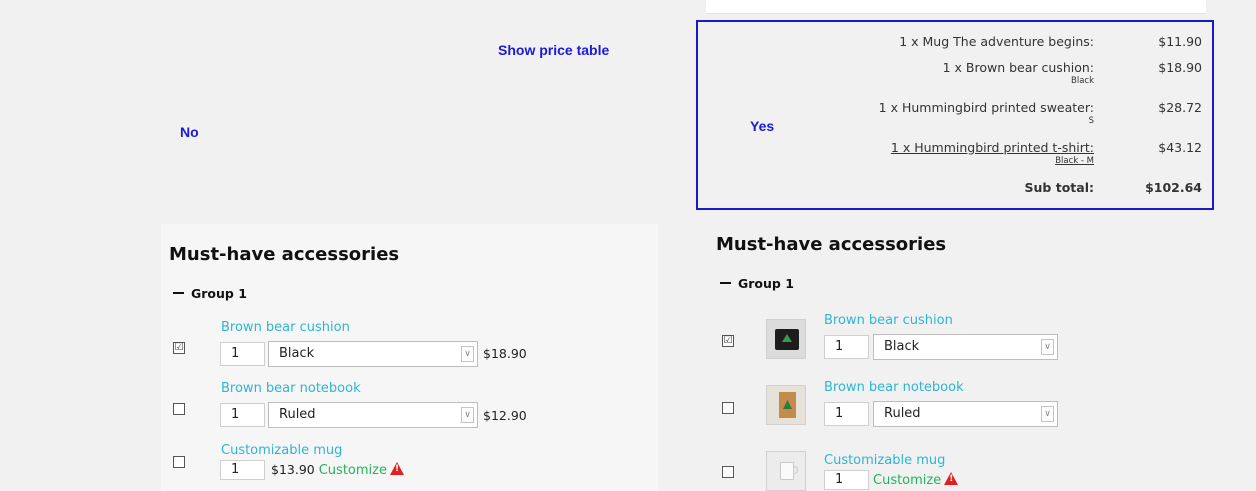 The height and width of the screenshot is (491, 1256). I want to click on product-price: $18.90, so click(505, 353).